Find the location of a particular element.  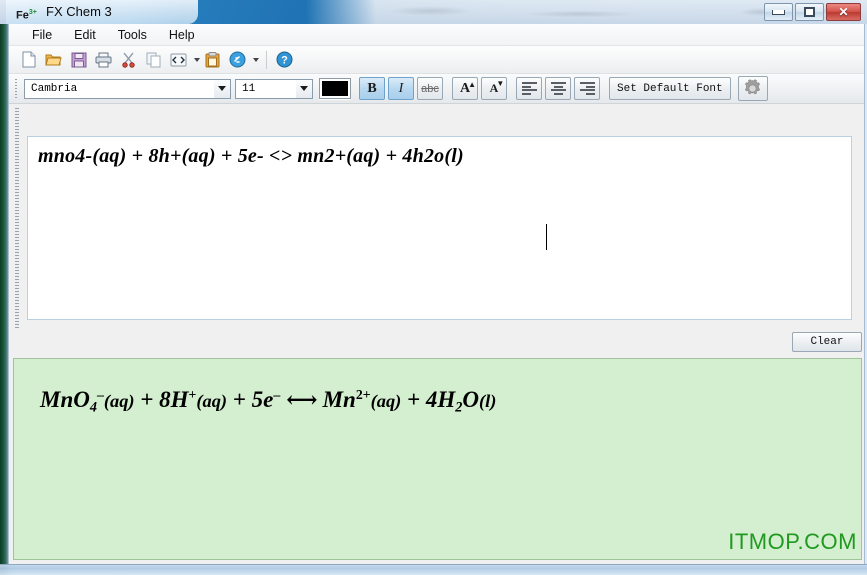

editor-panel-grip is located at coordinates (17, 219).